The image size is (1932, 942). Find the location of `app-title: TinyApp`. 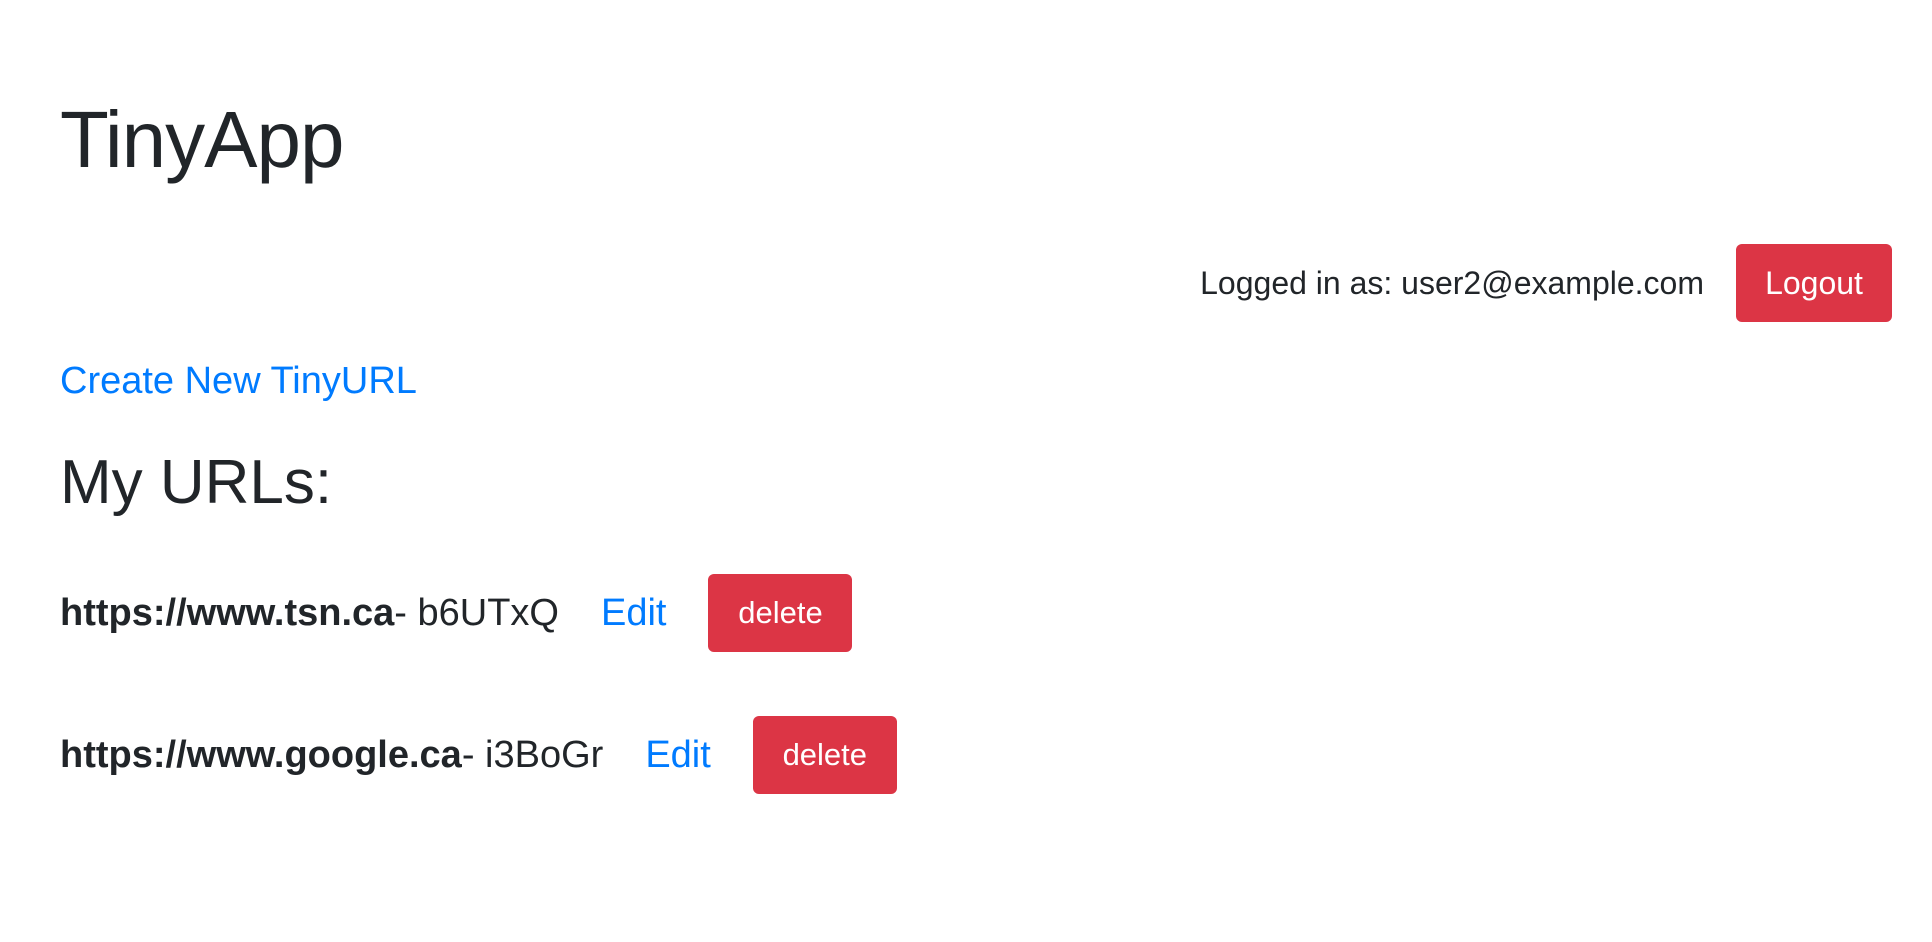

app-title: TinyApp is located at coordinates (202, 139).